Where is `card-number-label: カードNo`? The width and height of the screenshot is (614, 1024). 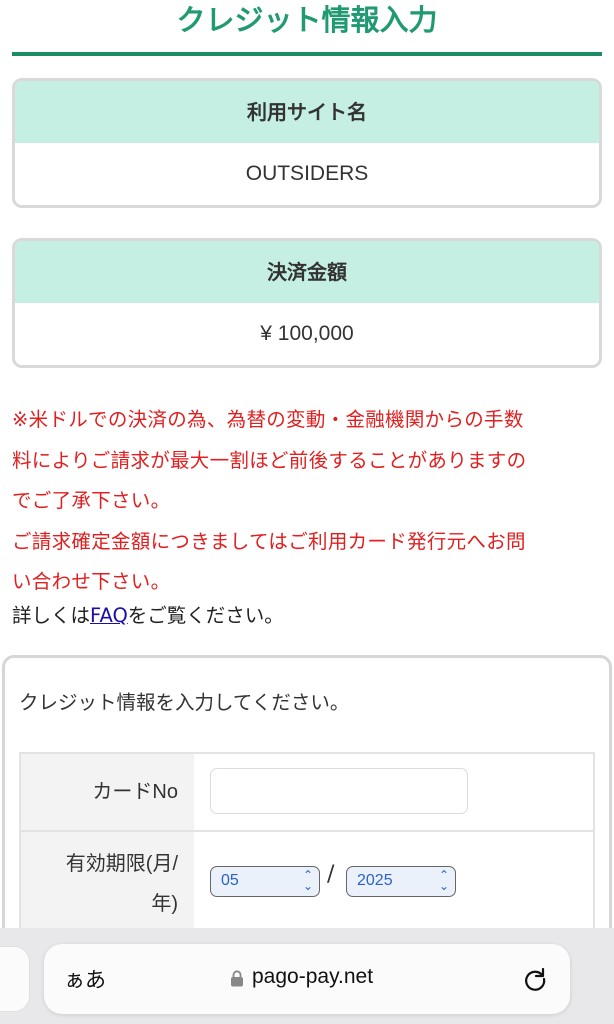 card-number-label: カードNo is located at coordinates (107, 792).